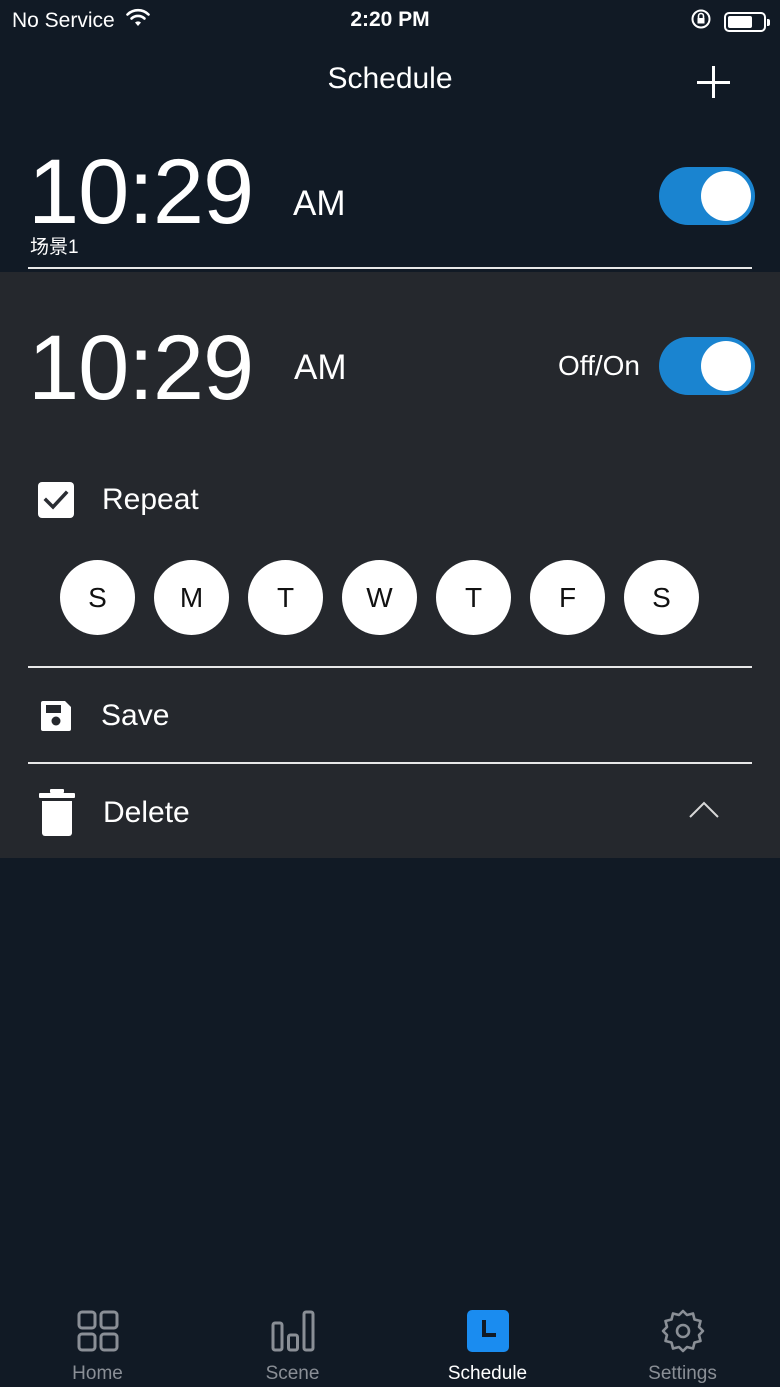 This screenshot has width=780, height=1387. I want to click on bar-chart-icon, so click(293, 1331).